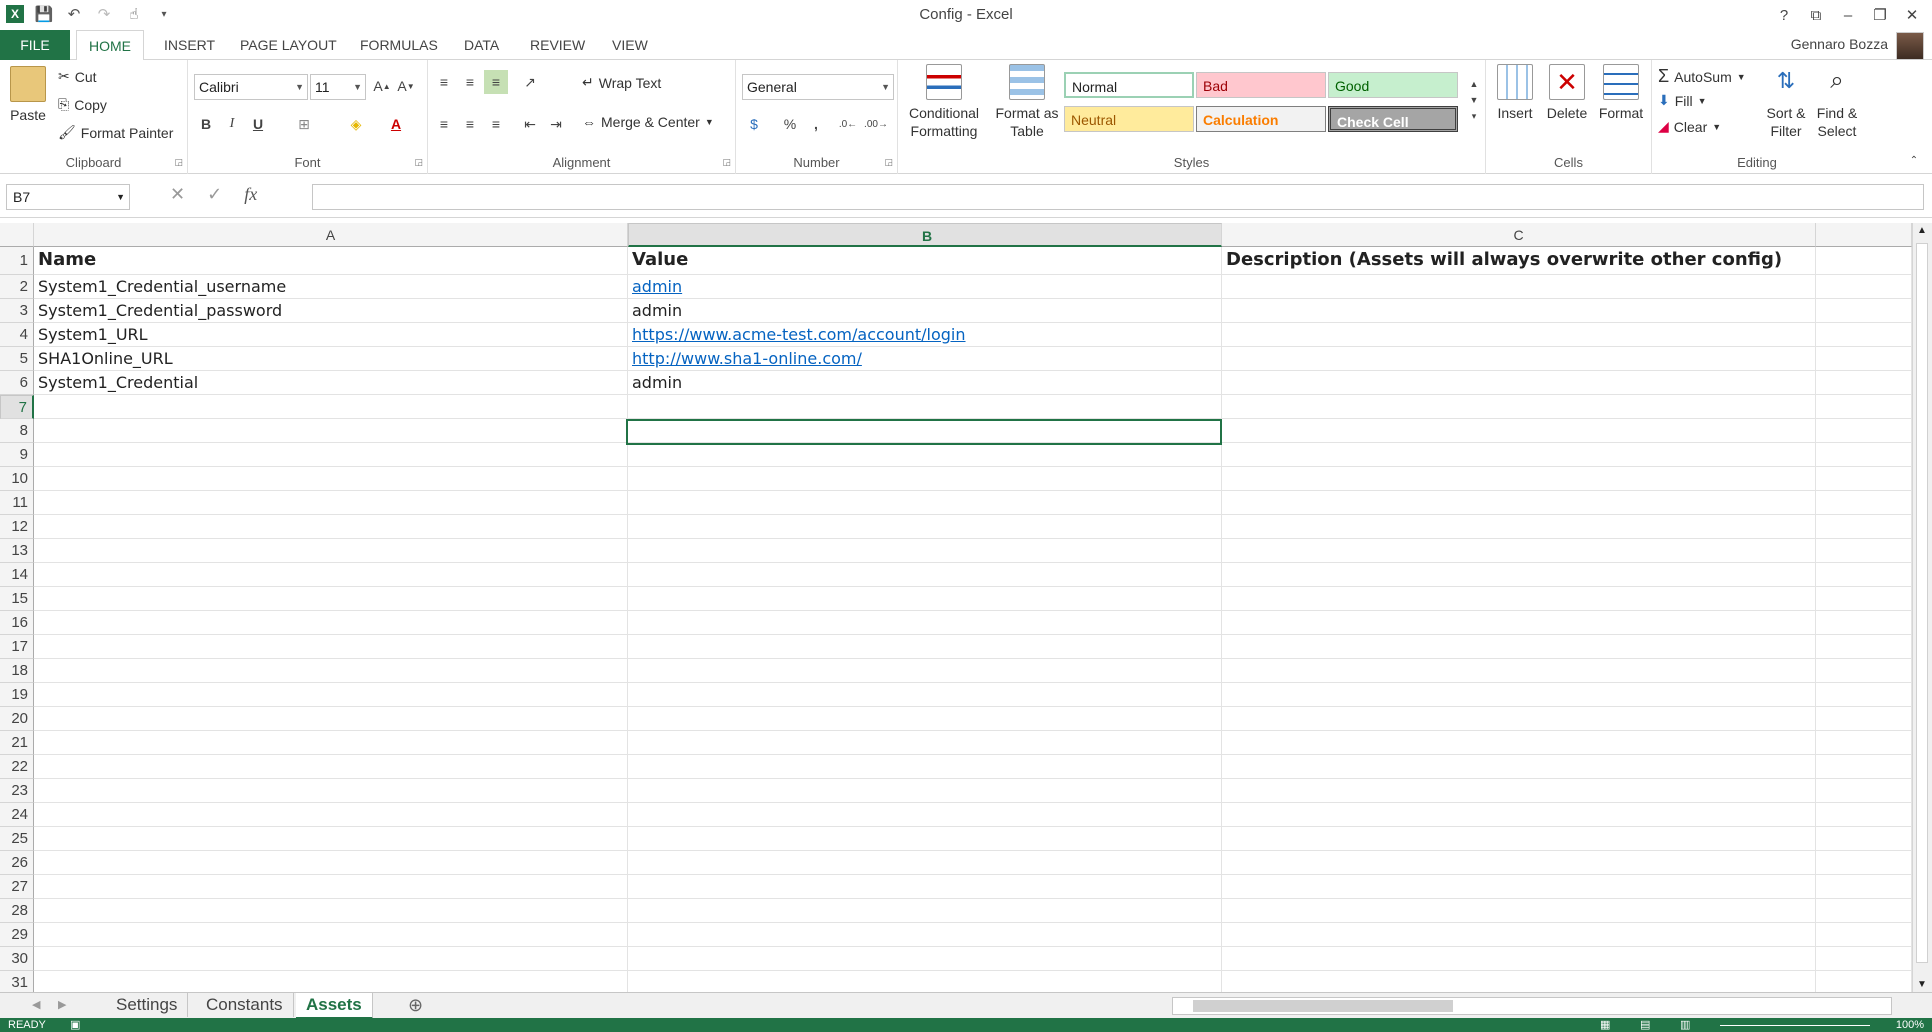 The width and height of the screenshot is (1932, 1032). What do you see at coordinates (925, 335) in the screenshot?
I see `cell-b4: https://www.acme-test.com/account/login` at bounding box center [925, 335].